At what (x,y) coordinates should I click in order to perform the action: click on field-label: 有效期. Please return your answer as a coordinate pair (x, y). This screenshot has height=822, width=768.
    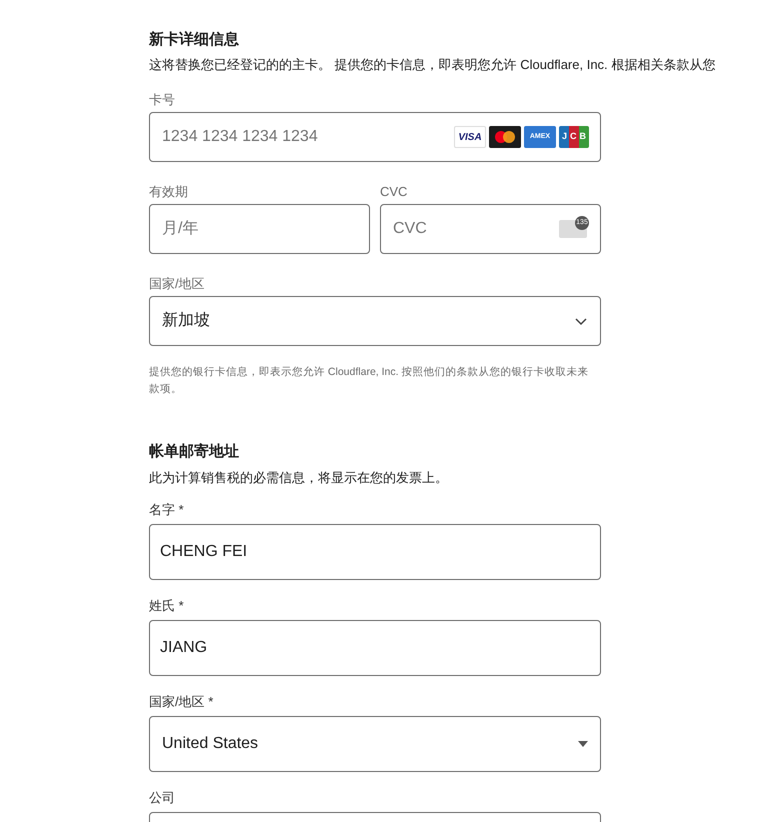
    Looking at the image, I should click on (169, 192).